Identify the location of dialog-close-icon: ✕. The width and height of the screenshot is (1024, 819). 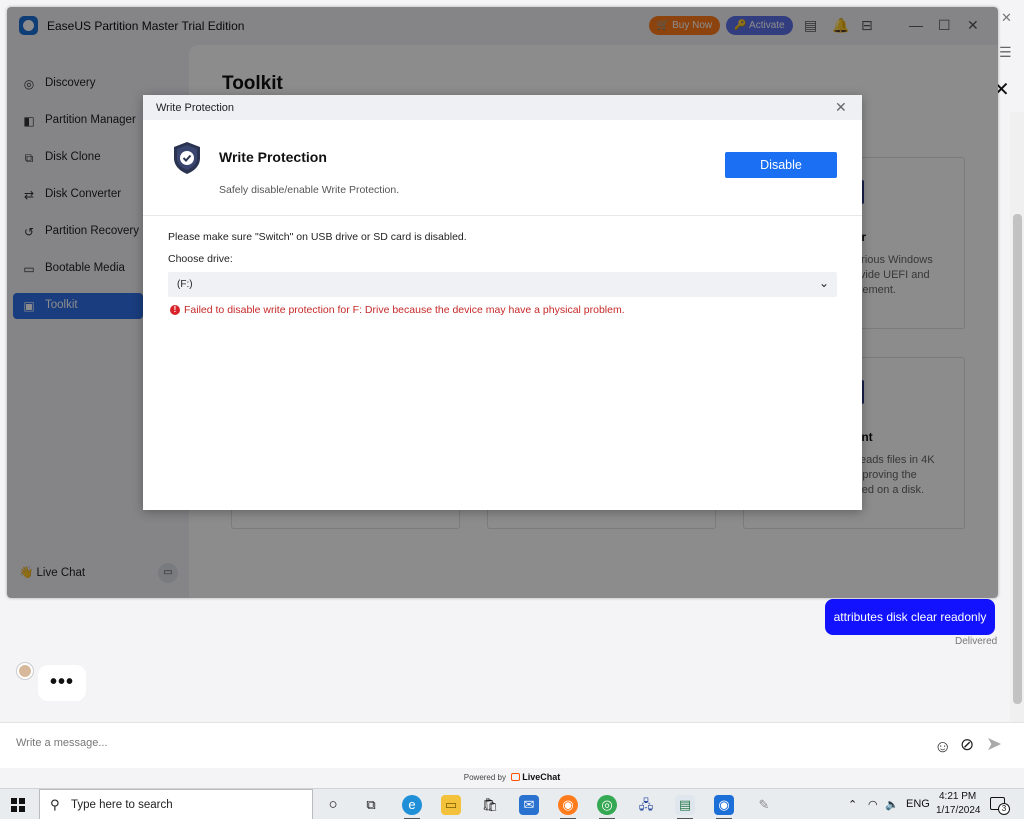
(841, 107).